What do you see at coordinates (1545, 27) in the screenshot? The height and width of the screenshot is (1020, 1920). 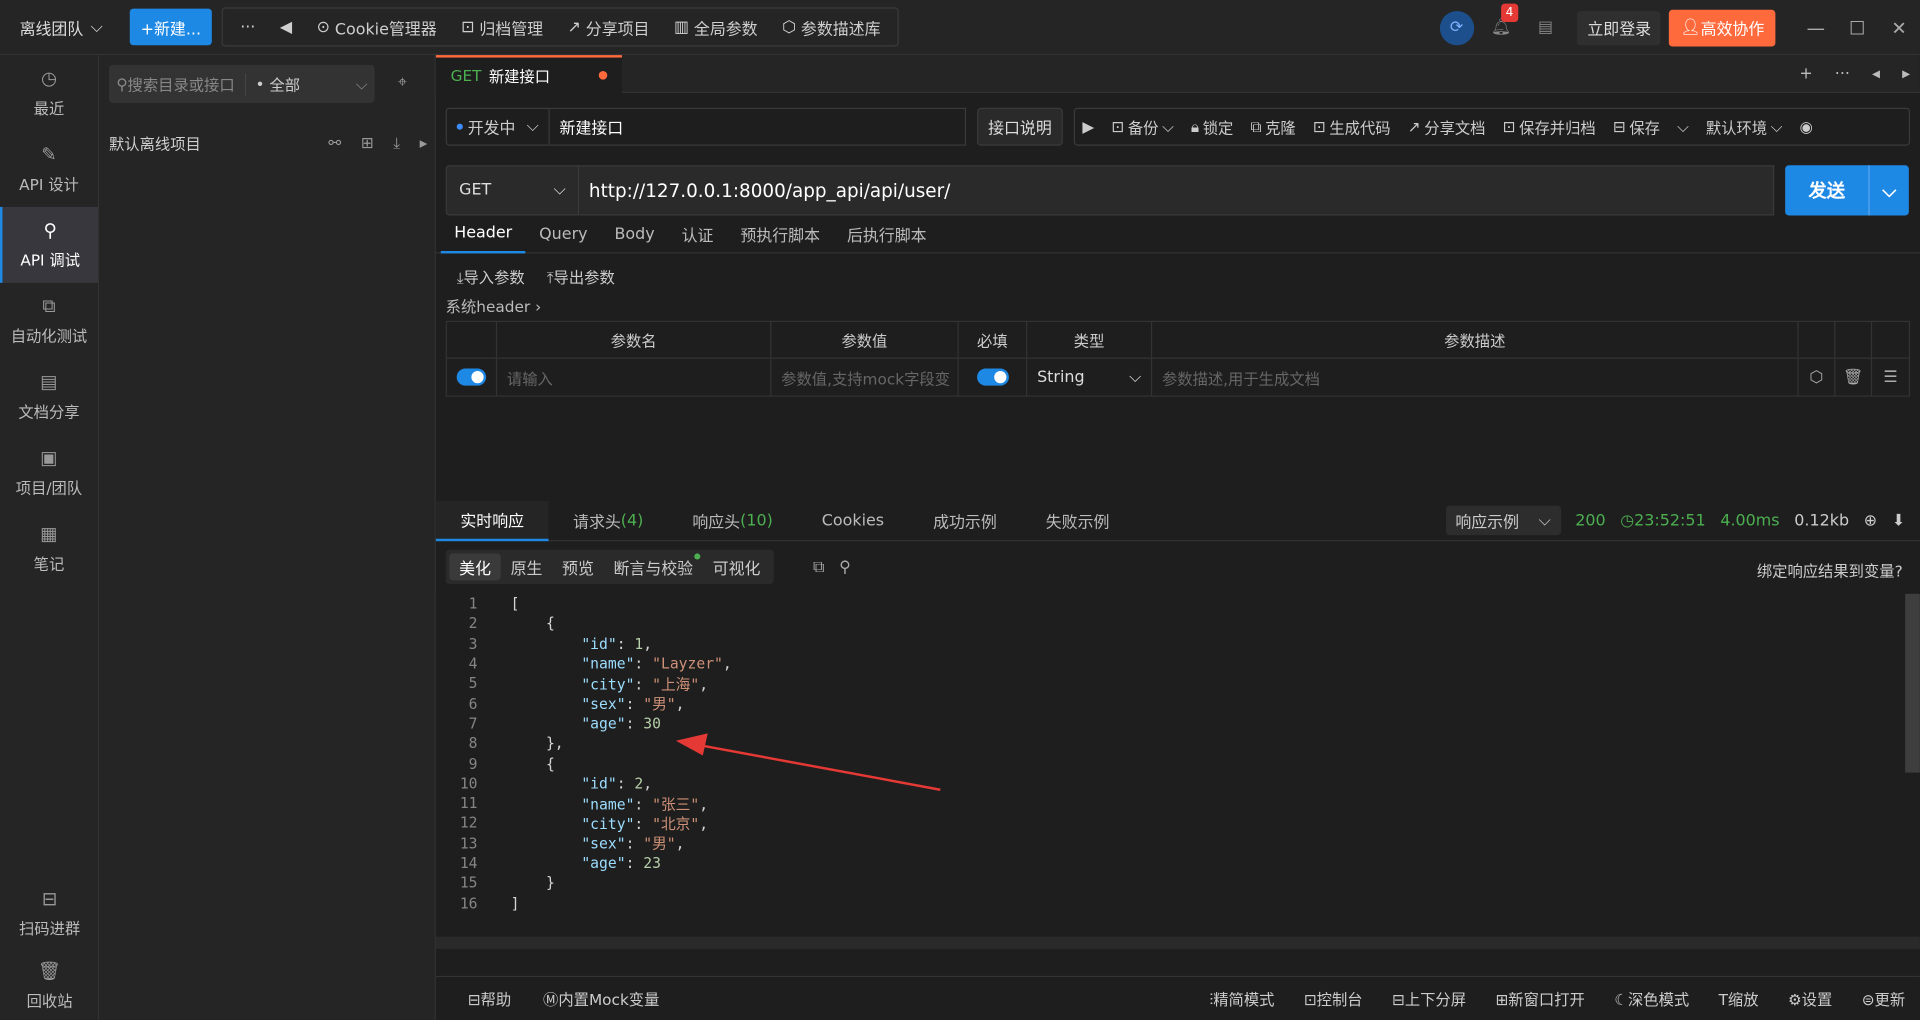 I see `notes-icon: ▤` at bounding box center [1545, 27].